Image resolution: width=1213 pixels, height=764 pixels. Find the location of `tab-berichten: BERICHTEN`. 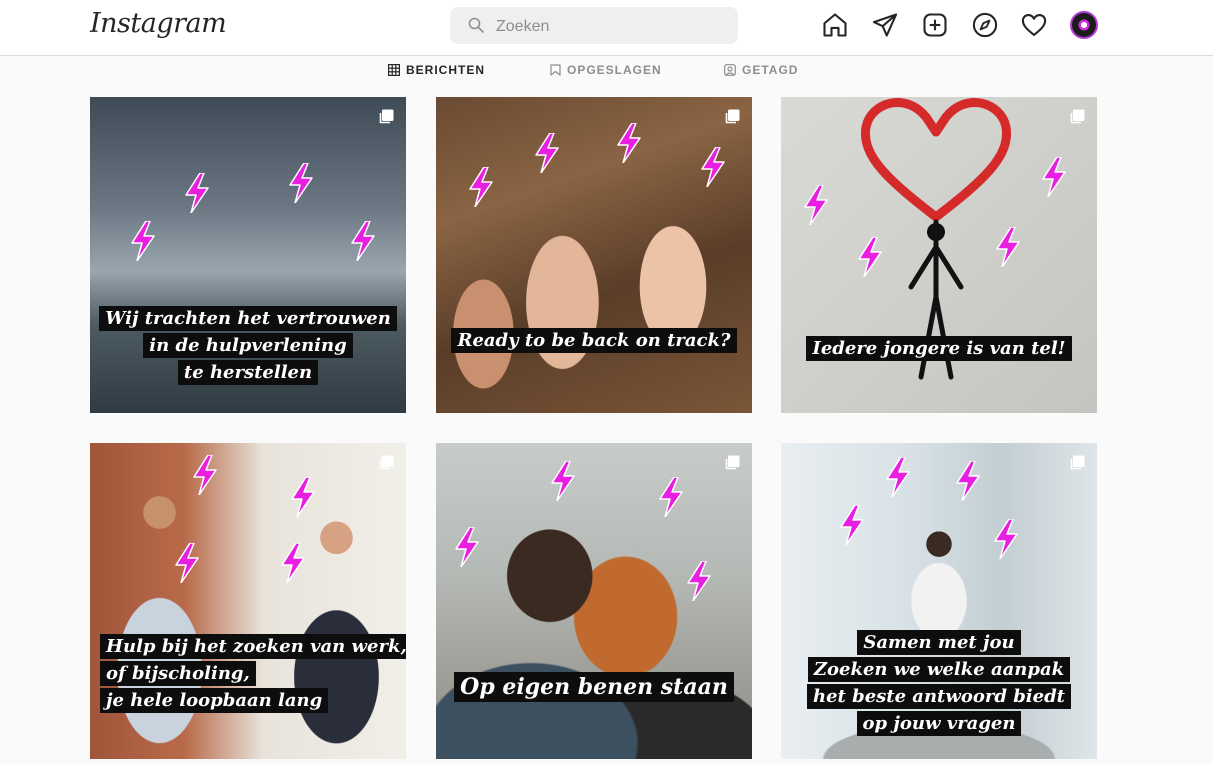

tab-berichten: BERICHTEN is located at coordinates (436, 70).